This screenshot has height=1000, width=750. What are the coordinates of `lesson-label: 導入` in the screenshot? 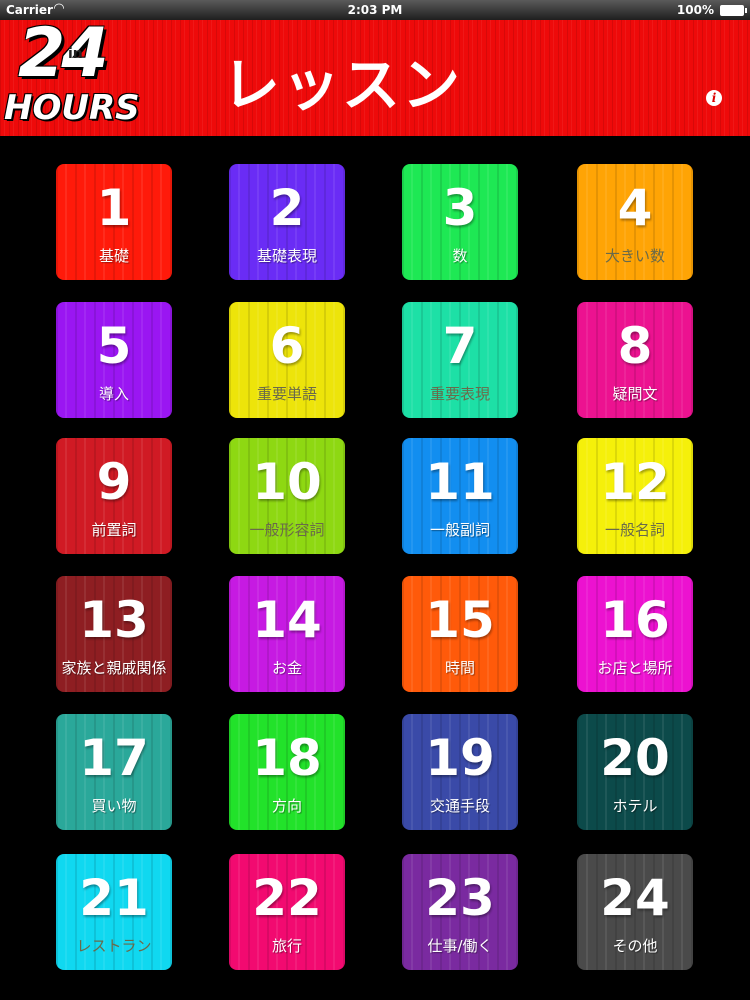 It's located at (113, 394).